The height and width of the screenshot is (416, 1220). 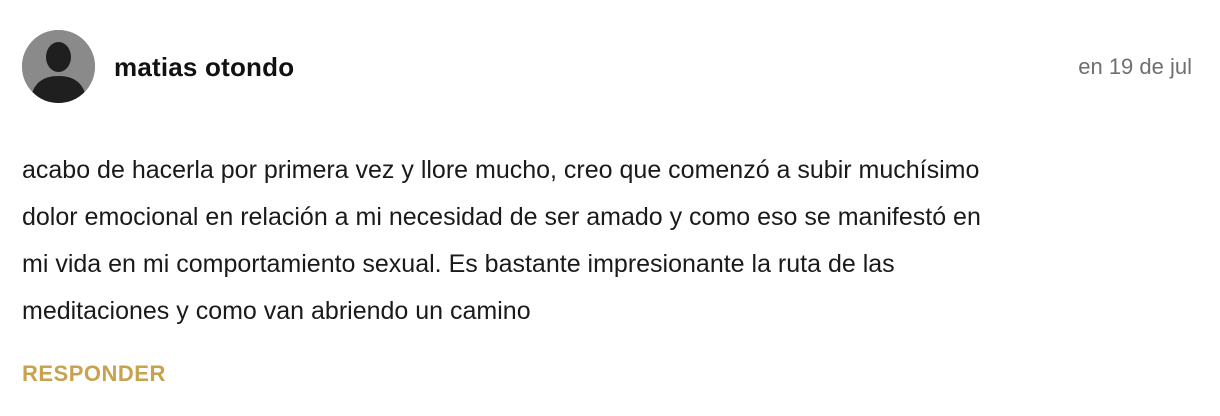 I want to click on avatar, so click(x=58, y=66).